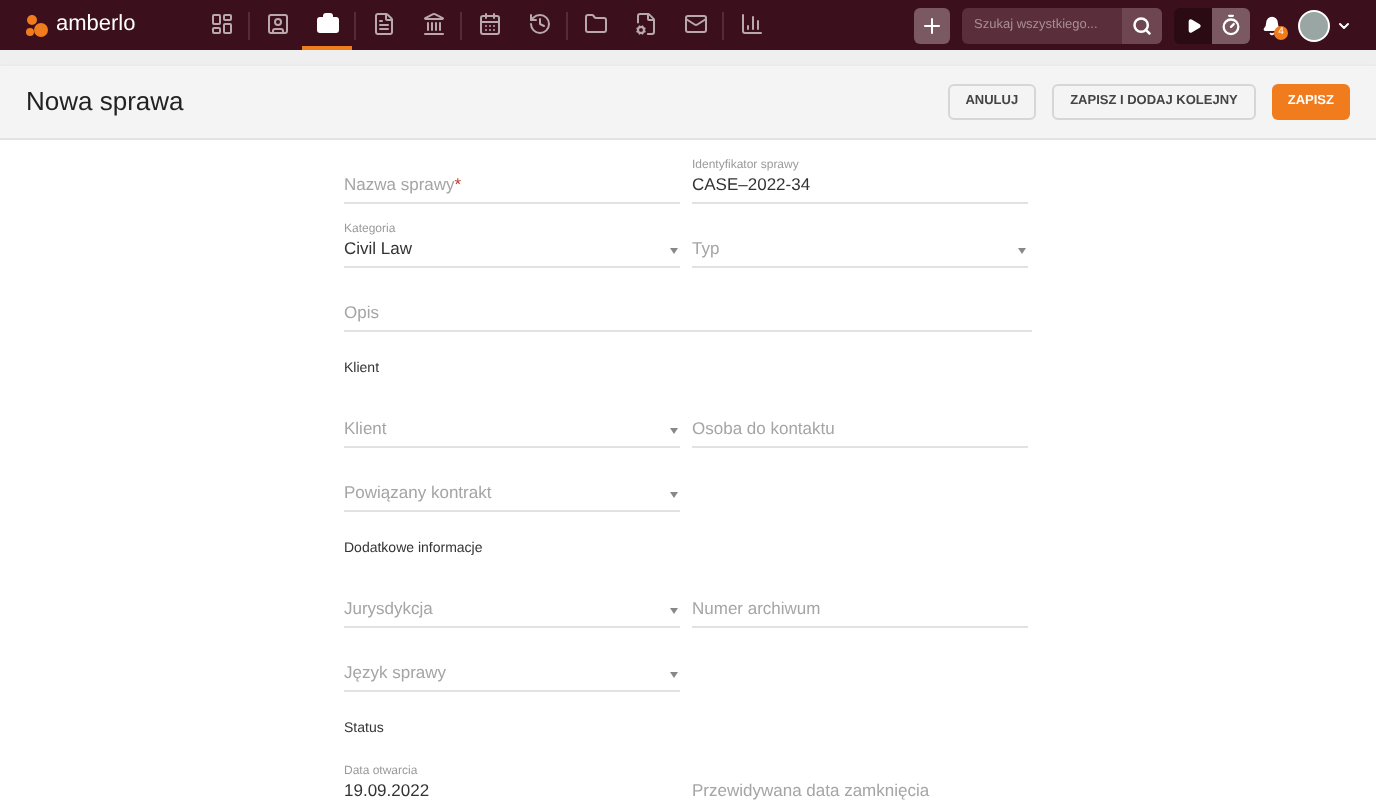 The height and width of the screenshot is (800, 1376). What do you see at coordinates (365, 429) in the screenshot?
I see `field-placeholder: Klient` at bounding box center [365, 429].